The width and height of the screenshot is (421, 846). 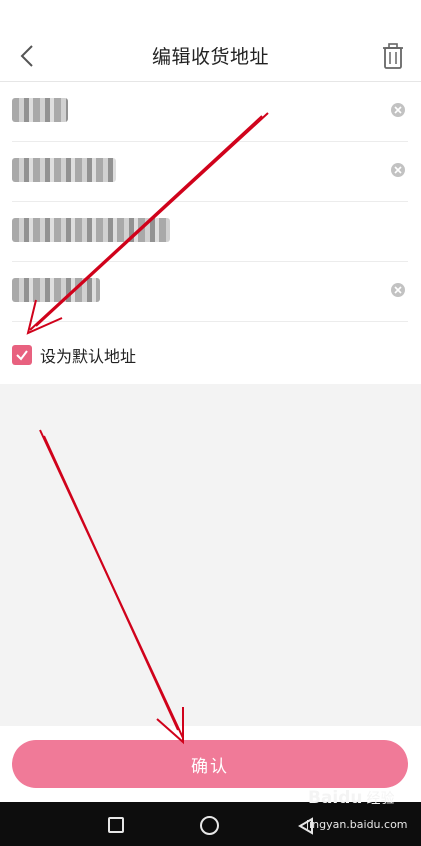 What do you see at coordinates (209, 825) in the screenshot?
I see `home-button` at bounding box center [209, 825].